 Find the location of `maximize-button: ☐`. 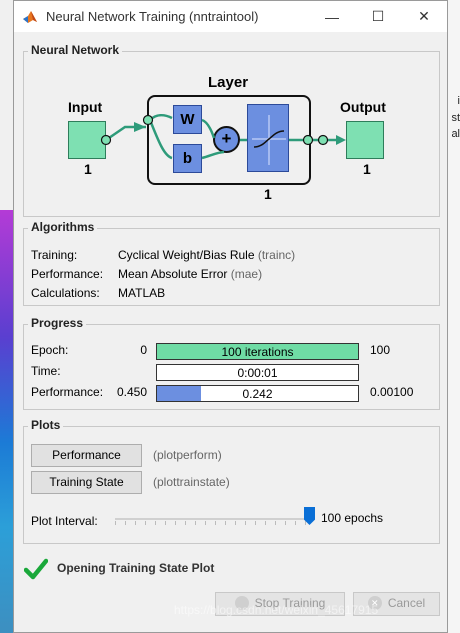

maximize-button: ☐ is located at coordinates (378, 16).